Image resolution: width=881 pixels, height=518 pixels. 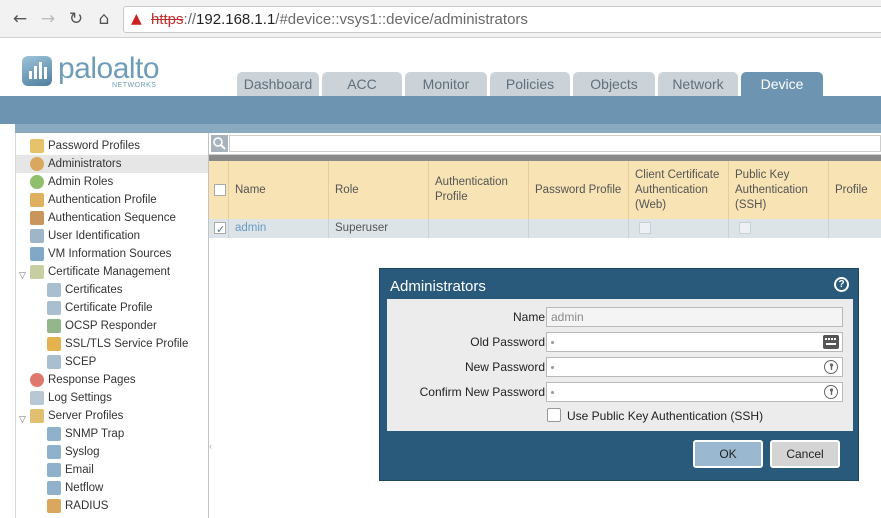 I want to click on certificate-icon, so click(x=54, y=290).